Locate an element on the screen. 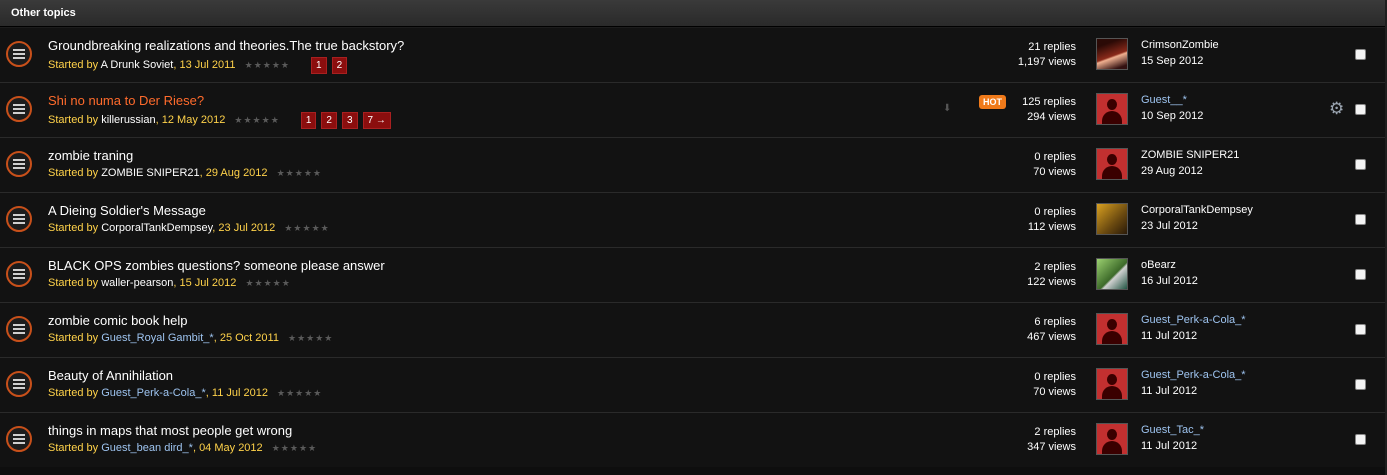 This screenshot has height=475, width=1387. topic-author-link: Guest_bean dird_* is located at coordinates (147, 448).